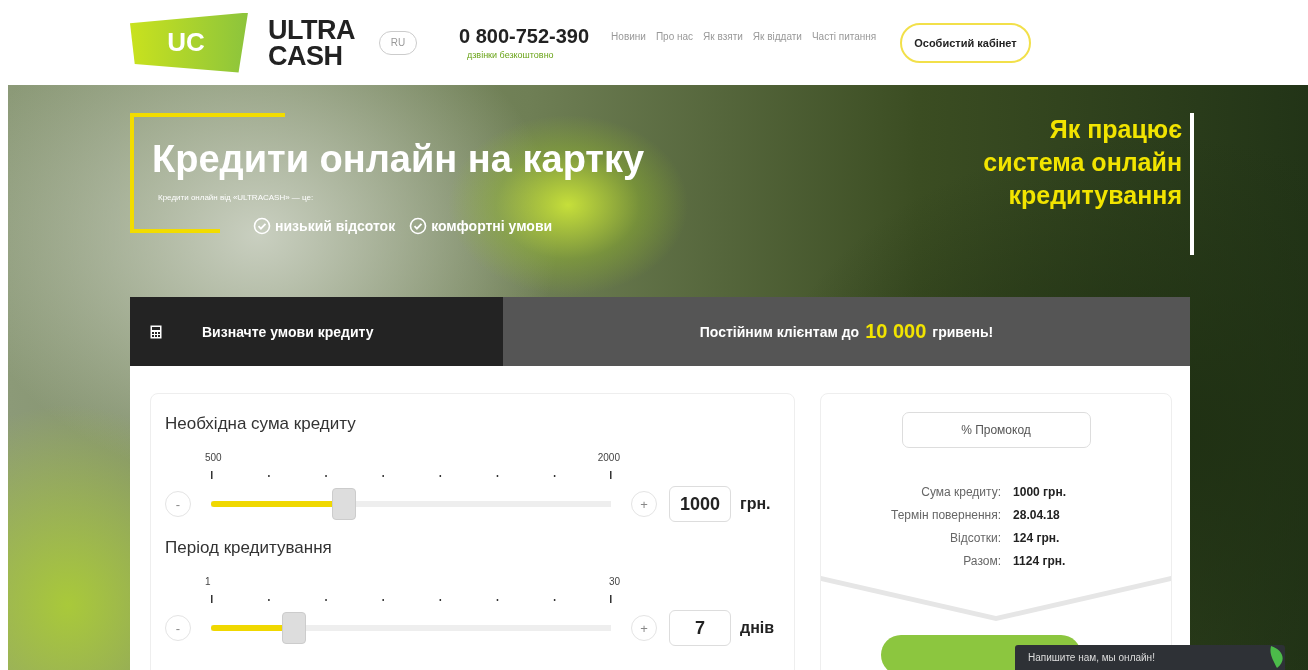 This screenshot has width=1308, height=670. What do you see at coordinates (1095, 195) in the screenshot?
I see `how-it-works-link: кредитування` at bounding box center [1095, 195].